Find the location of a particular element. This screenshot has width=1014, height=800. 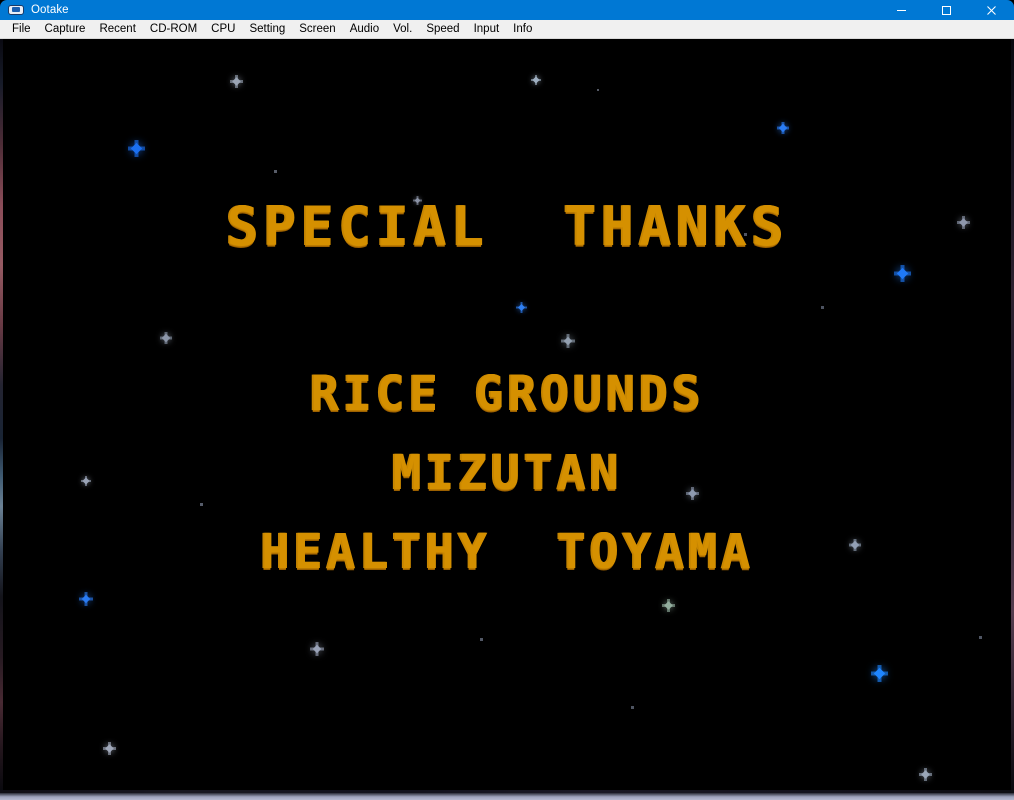

taskbar is located at coordinates (507, 796).